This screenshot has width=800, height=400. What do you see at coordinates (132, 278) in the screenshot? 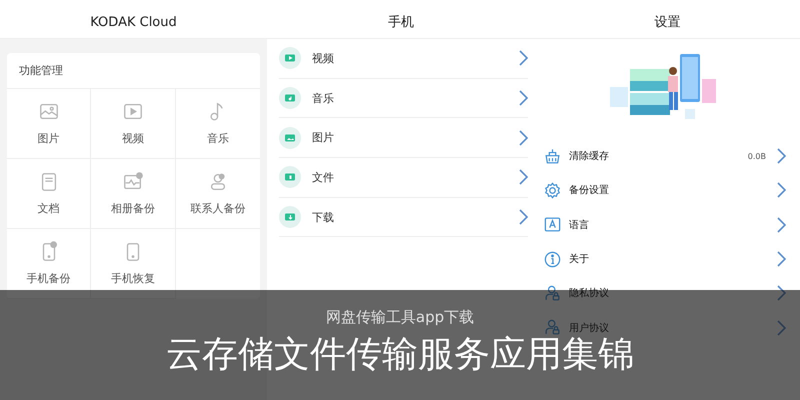
I see `grid-item-label: 手机恢复` at bounding box center [132, 278].